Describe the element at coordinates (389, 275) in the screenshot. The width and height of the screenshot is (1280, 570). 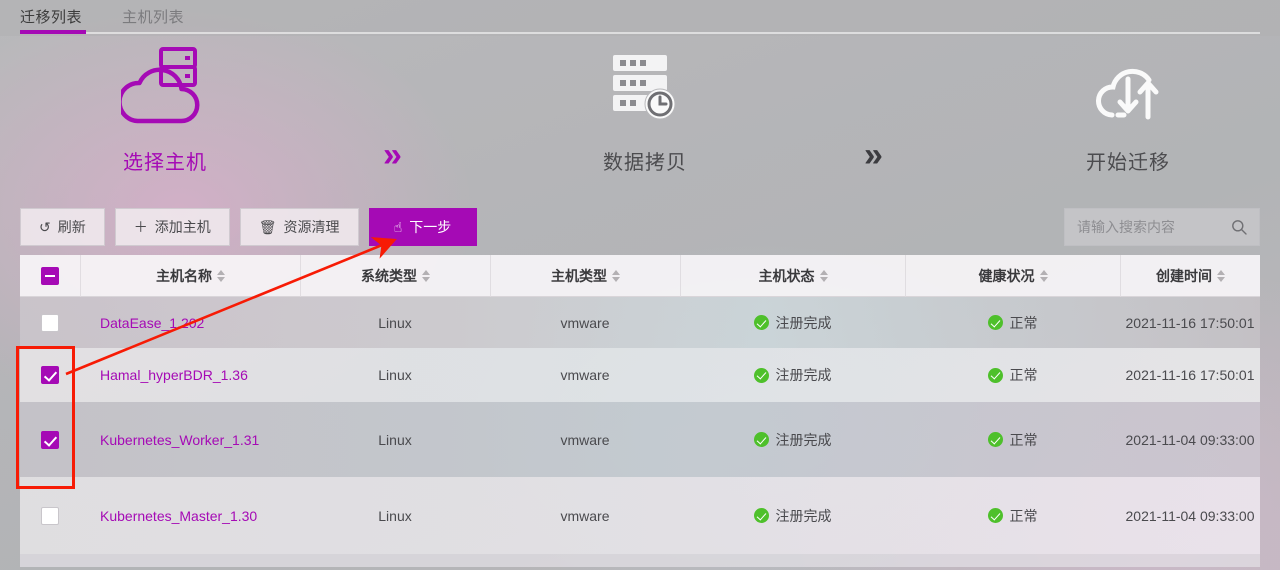
I see `column-header-os-label: 系统类型` at that location.